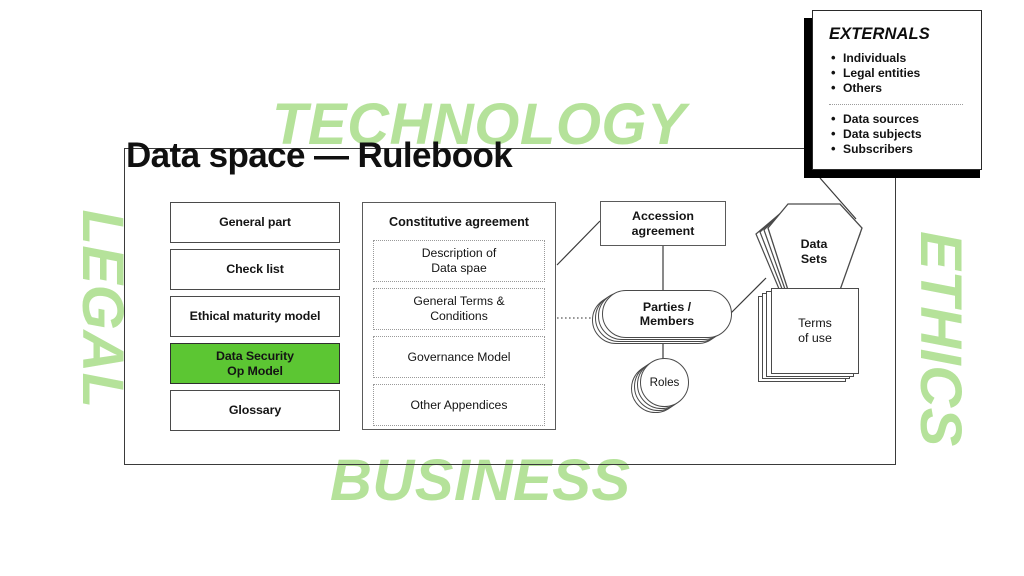  What do you see at coordinates (459, 222) in the screenshot?
I see `constitutive-agreement-title: Constitutive agreement` at bounding box center [459, 222].